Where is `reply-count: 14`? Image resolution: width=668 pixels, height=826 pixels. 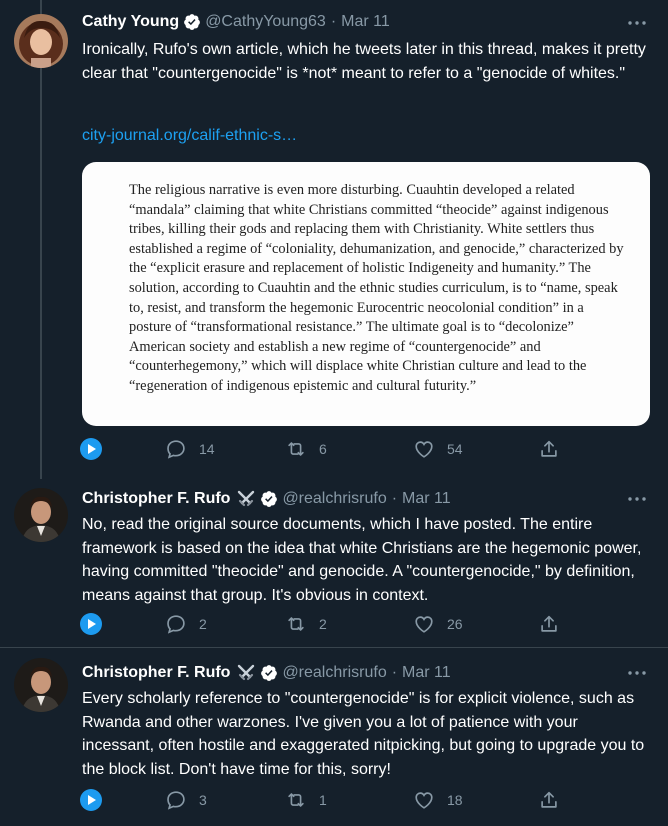 reply-count: 14 is located at coordinates (207, 449).